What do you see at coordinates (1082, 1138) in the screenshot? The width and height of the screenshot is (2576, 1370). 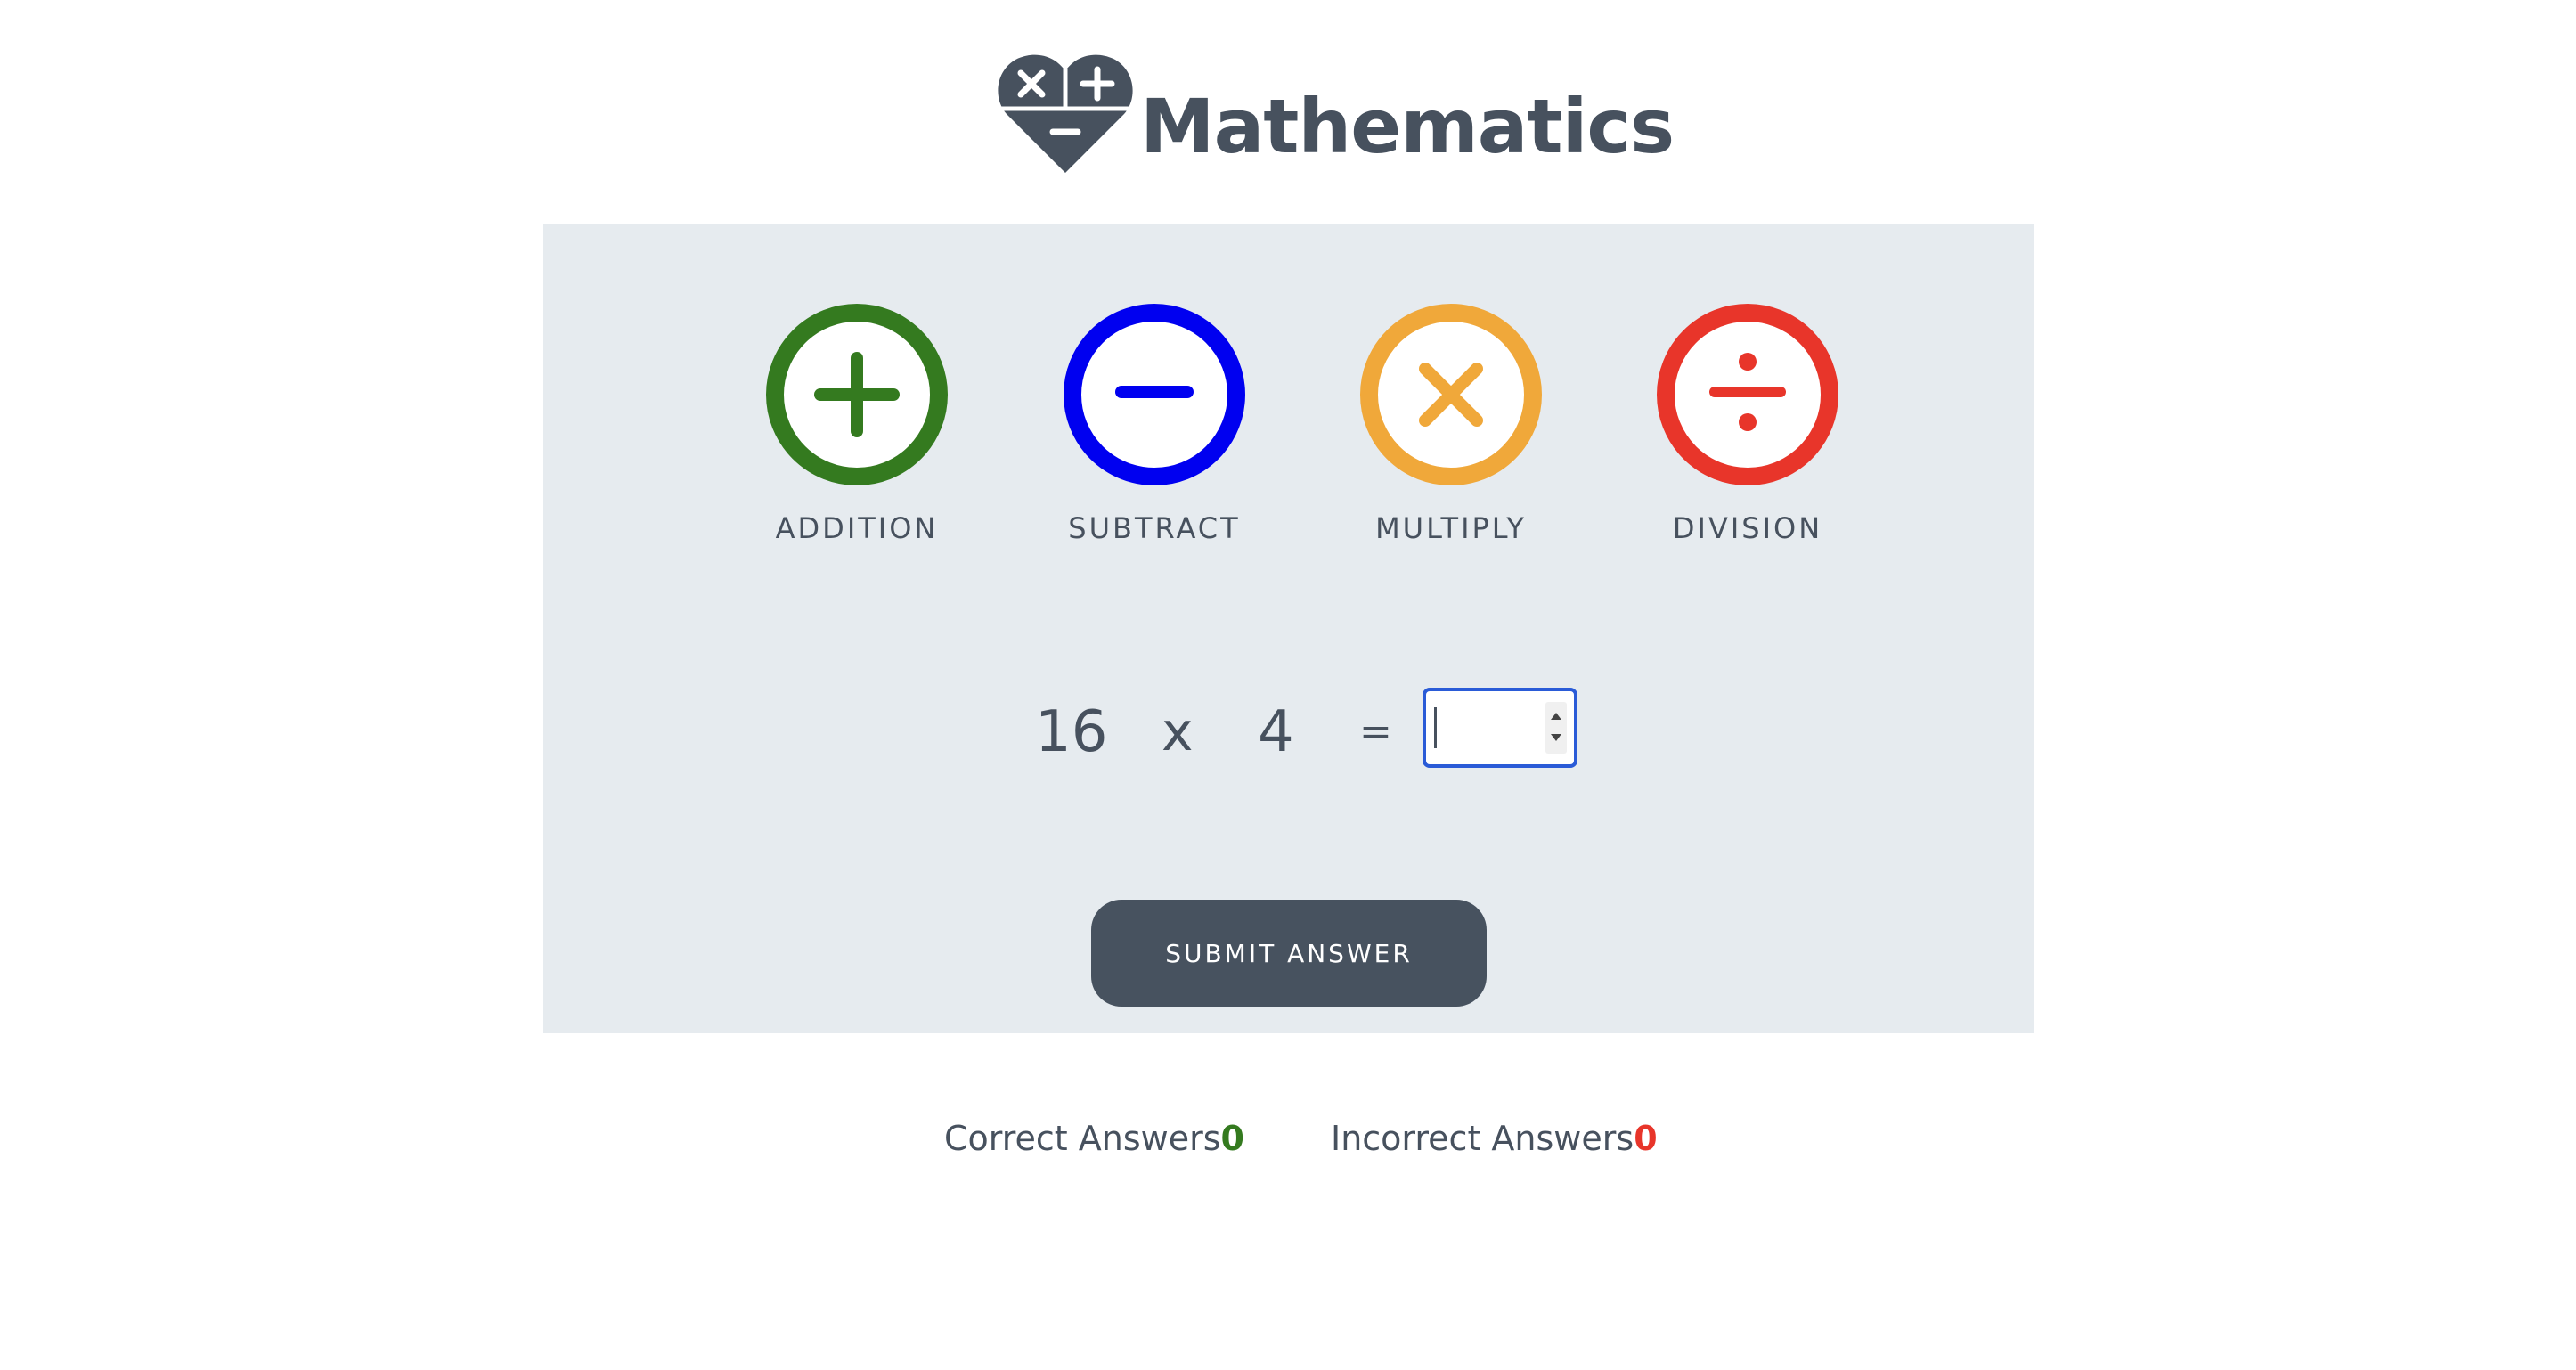 I see `correct-answers-label: Correct Answers` at bounding box center [1082, 1138].